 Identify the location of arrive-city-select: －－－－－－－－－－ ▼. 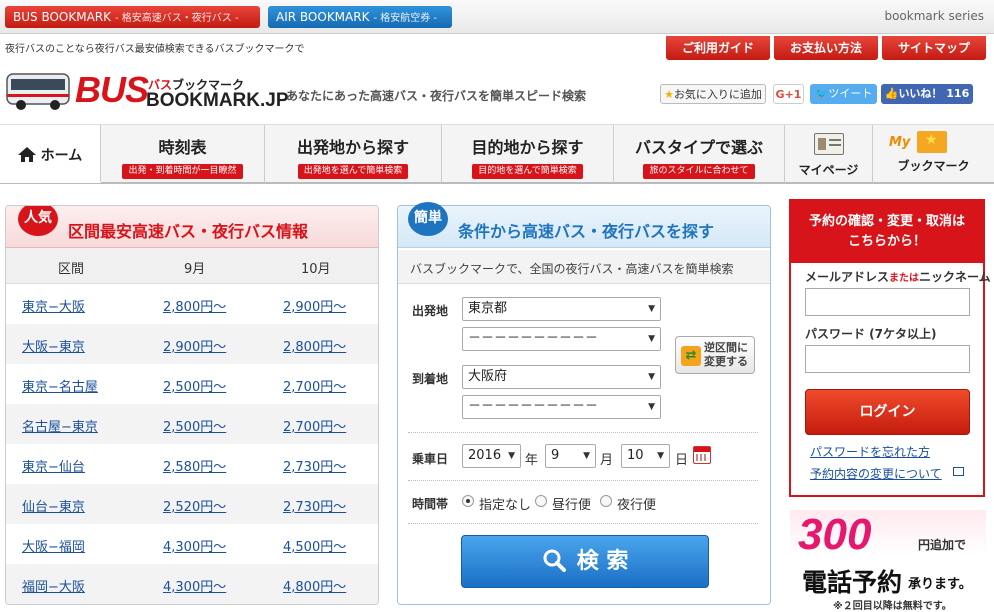
(561, 407).